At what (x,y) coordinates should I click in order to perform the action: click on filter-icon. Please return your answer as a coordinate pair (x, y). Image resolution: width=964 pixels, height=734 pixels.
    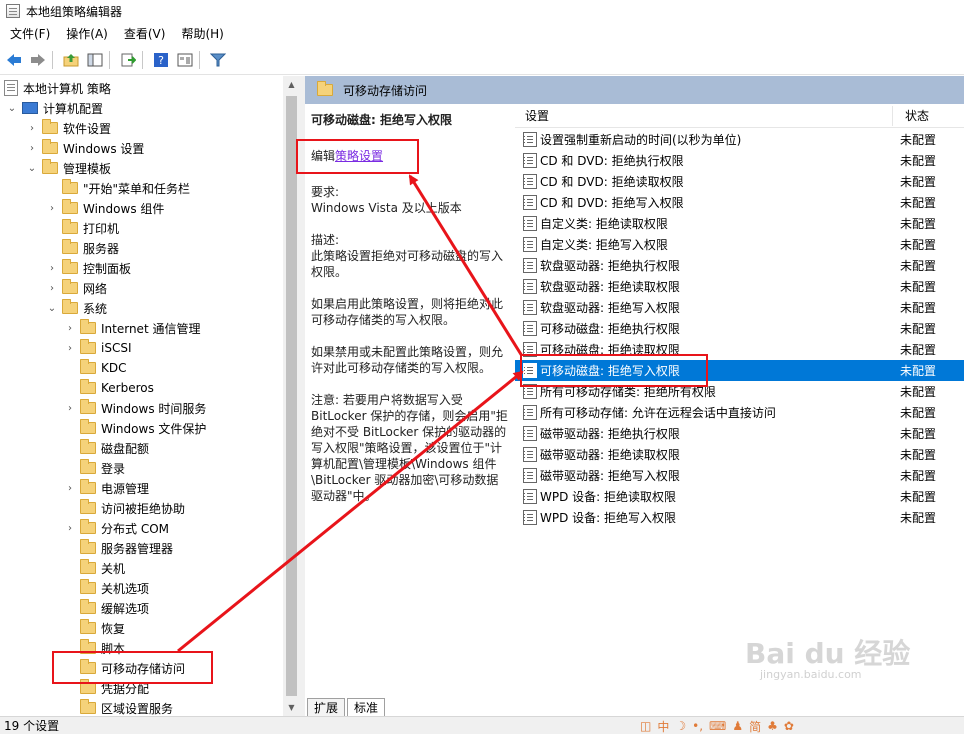
    Looking at the image, I should click on (218, 60).